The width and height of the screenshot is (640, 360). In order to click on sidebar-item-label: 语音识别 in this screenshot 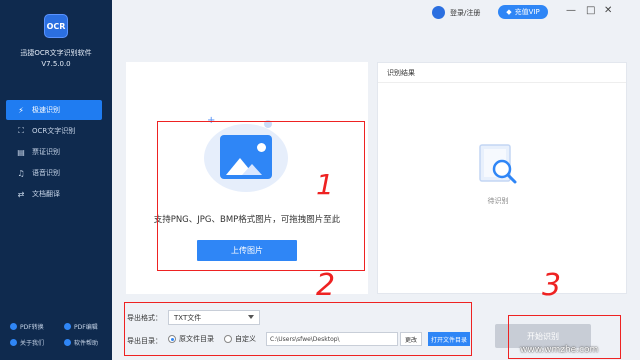, I will do `click(46, 173)`.